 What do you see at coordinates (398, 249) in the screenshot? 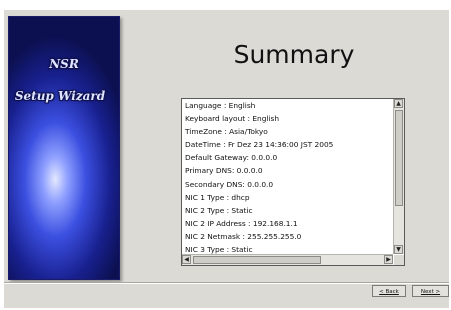
I see `arrow-down-icon: ▼` at bounding box center [398, 249].